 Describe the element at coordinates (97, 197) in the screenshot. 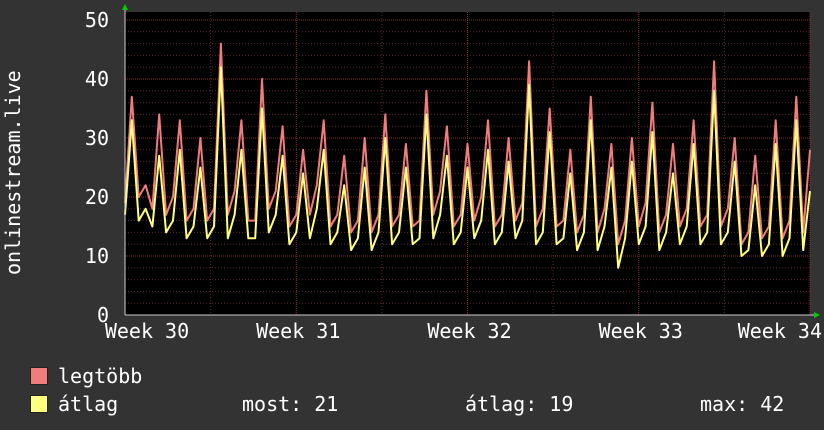

I see `y-tick-label: 20` at that location.